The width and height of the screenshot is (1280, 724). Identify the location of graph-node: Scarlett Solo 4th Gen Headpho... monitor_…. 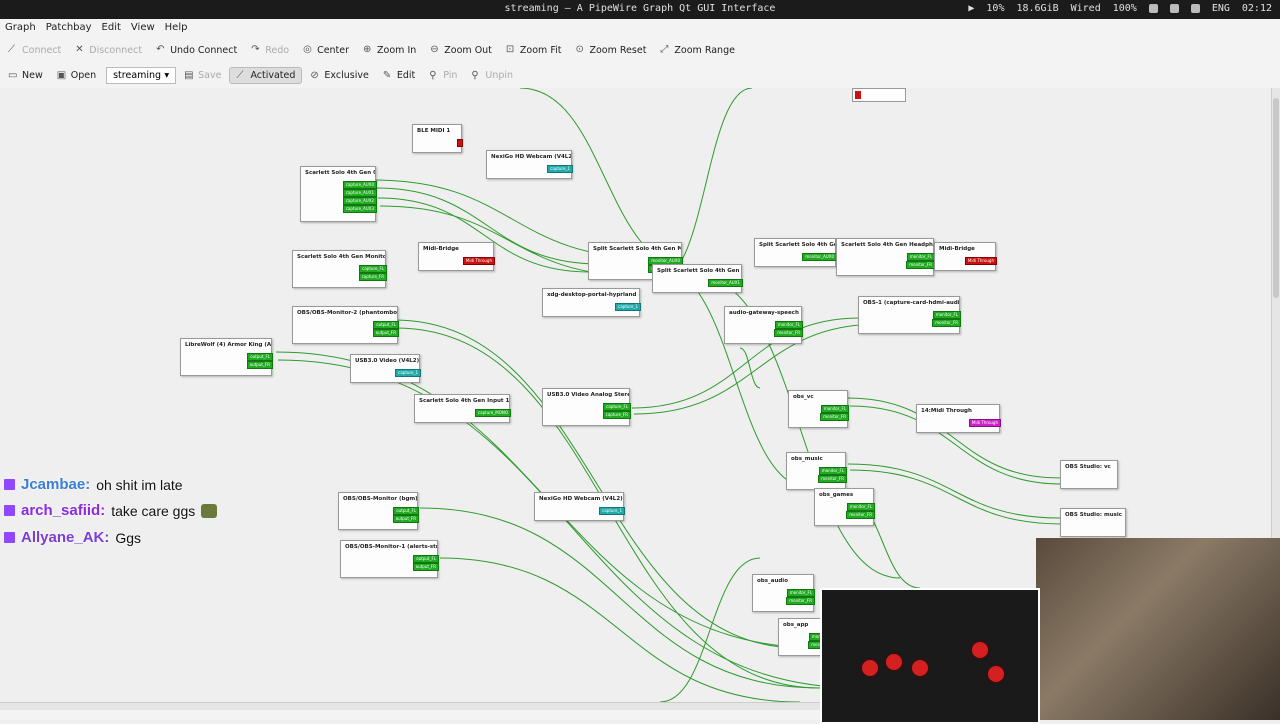
(885, 257).